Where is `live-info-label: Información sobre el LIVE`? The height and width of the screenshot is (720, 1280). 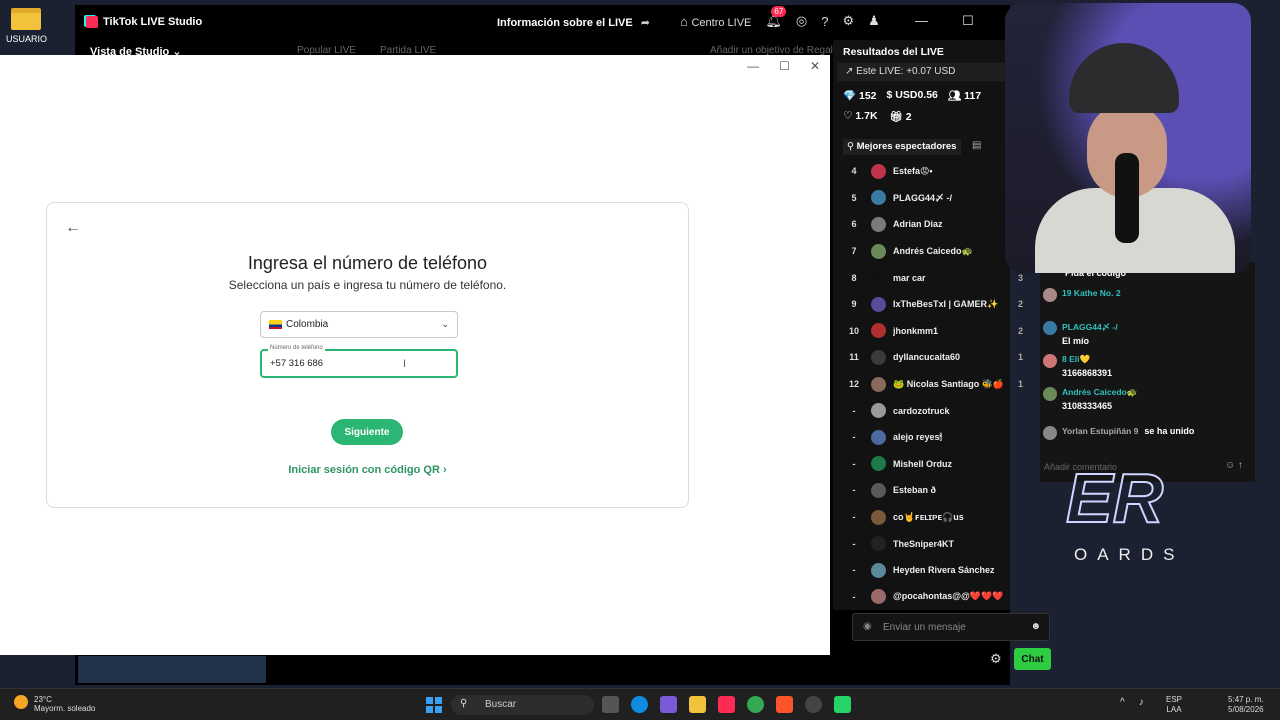 live-info-label: Información sobre el LIVE is located at coordinates (565, 23).